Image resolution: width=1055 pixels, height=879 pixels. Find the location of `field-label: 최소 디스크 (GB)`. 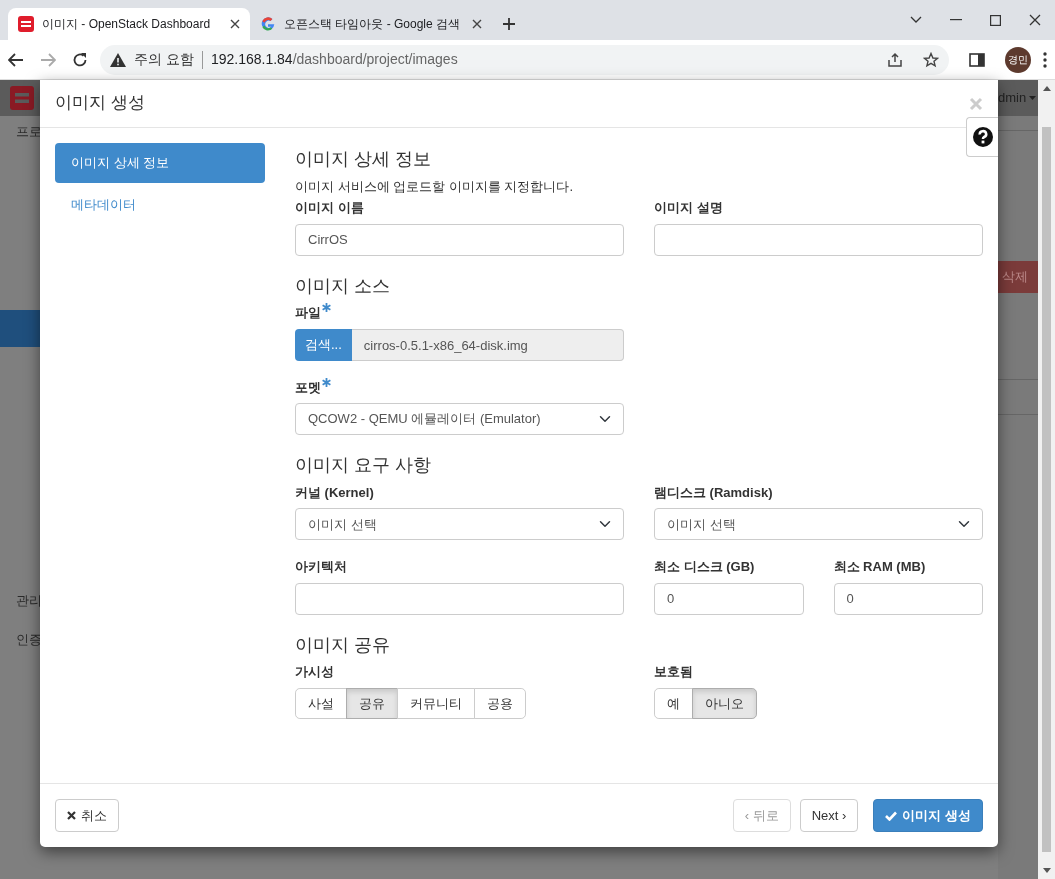

field-label: 최소 디스크 (GB) is located at coordinates (704, 567).